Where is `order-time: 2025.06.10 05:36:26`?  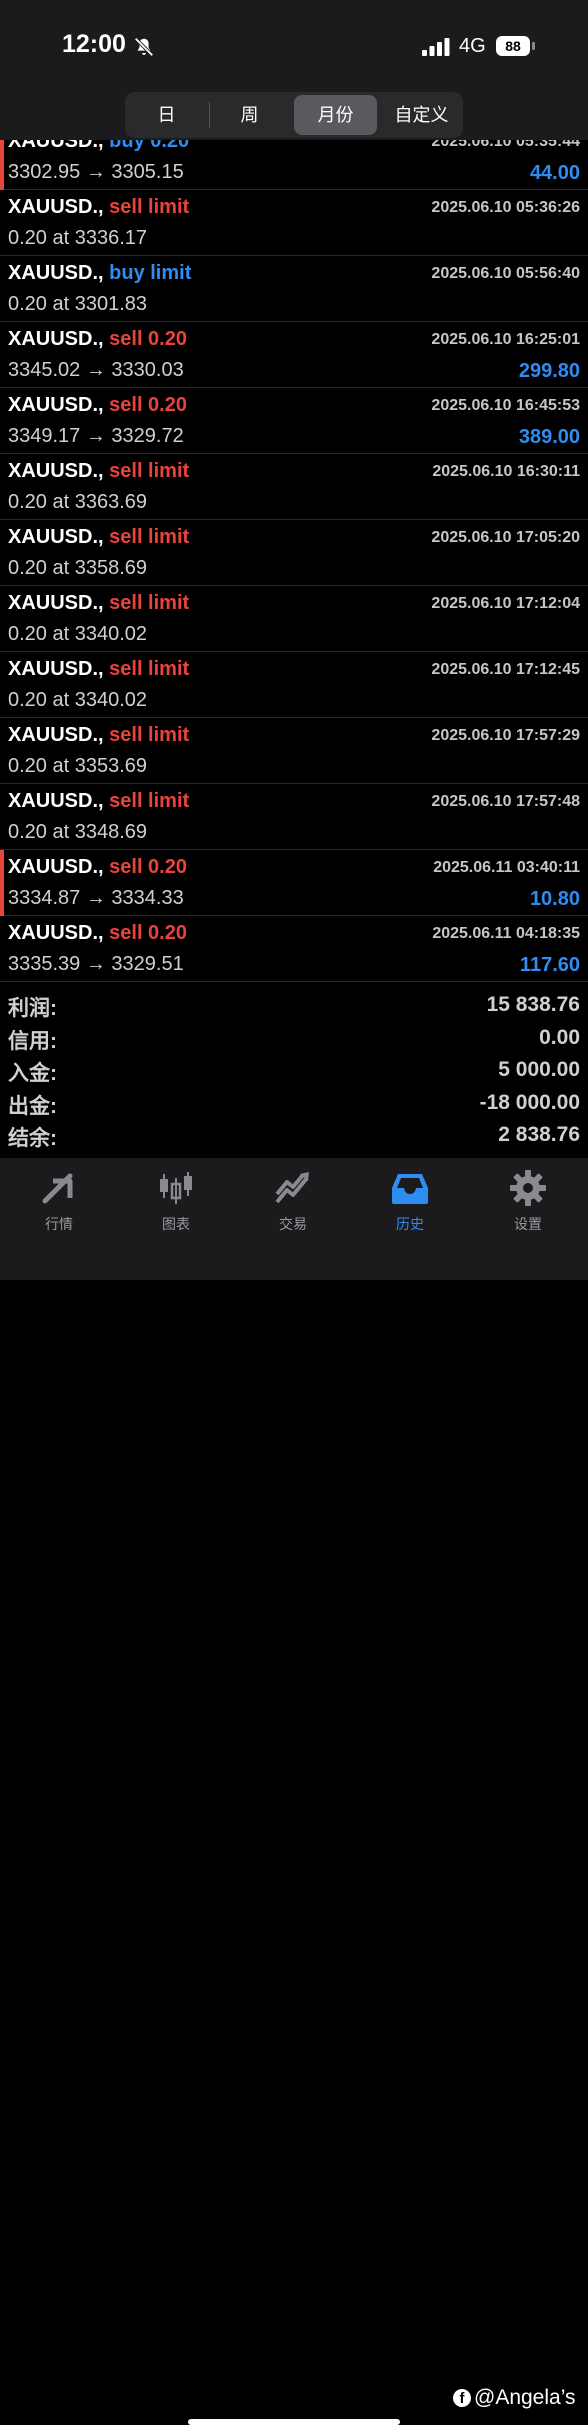
order-time: 2025.06.10 05:36:26 is located at coordinates (505, 207).